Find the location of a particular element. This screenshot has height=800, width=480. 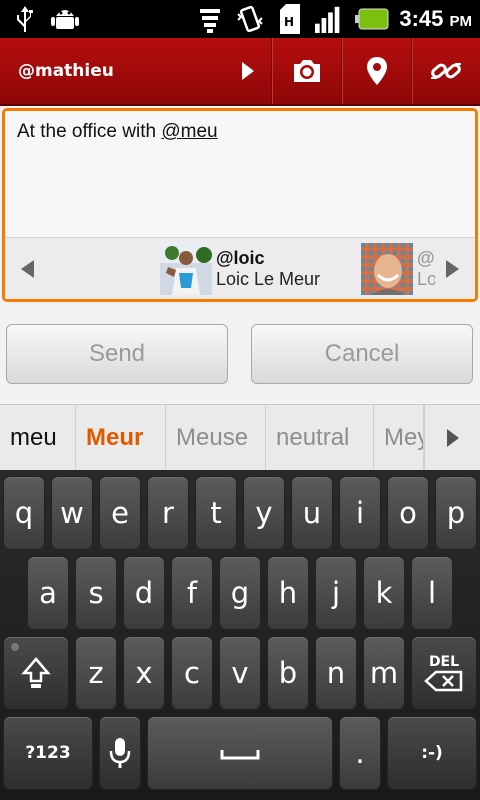

battery-icon is located at coordinates (372, 19).